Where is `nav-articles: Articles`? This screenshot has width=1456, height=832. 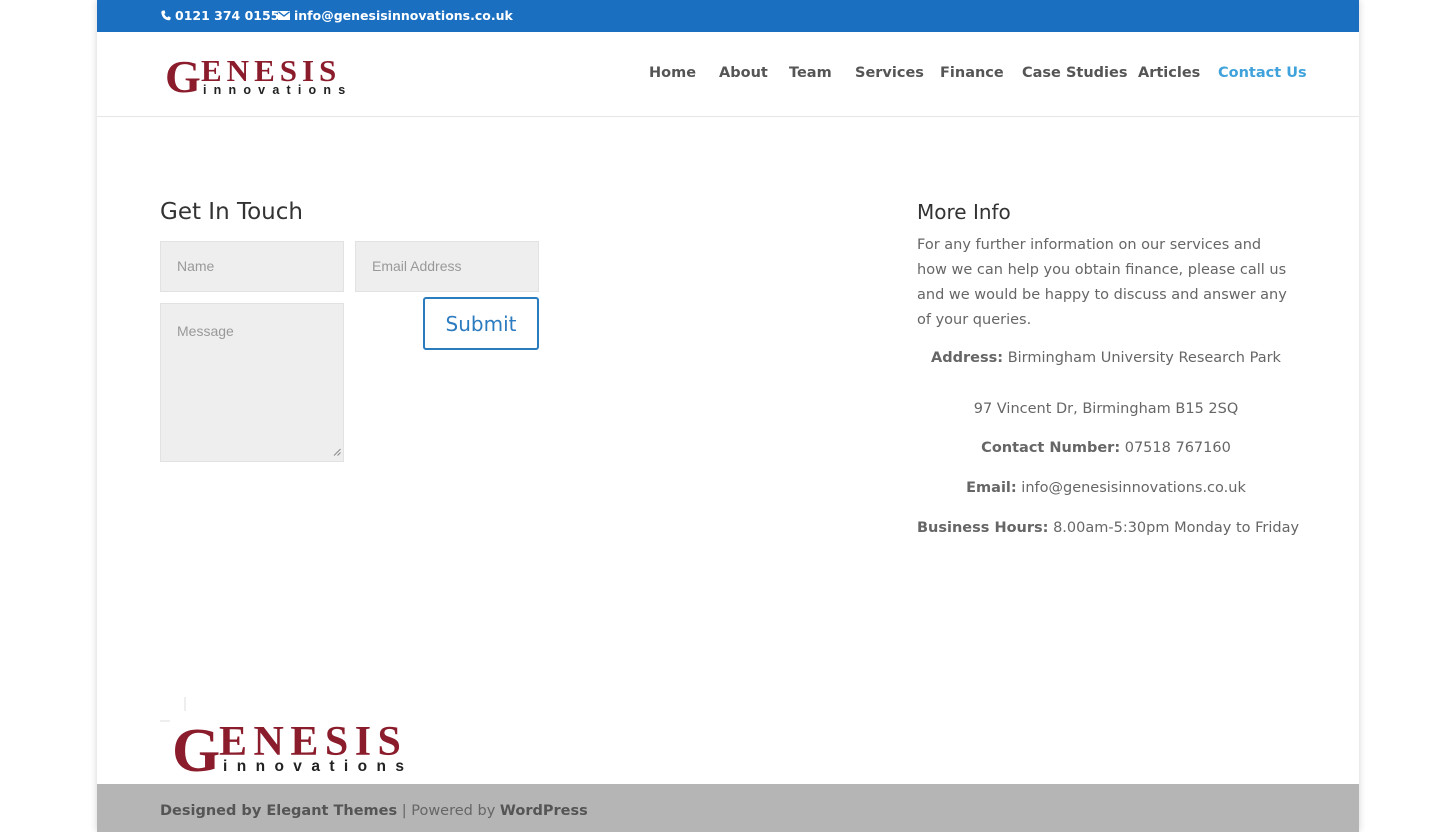 nav-articles: Articles is located at coordinates (1169, 73).